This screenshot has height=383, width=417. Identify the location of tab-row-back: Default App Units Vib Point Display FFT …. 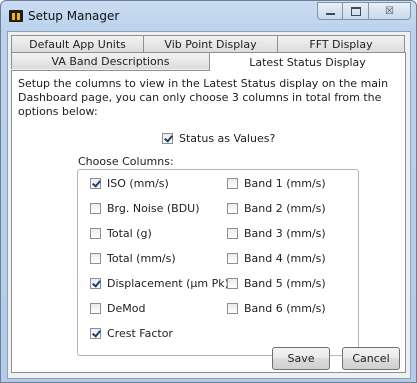
(208, 44).